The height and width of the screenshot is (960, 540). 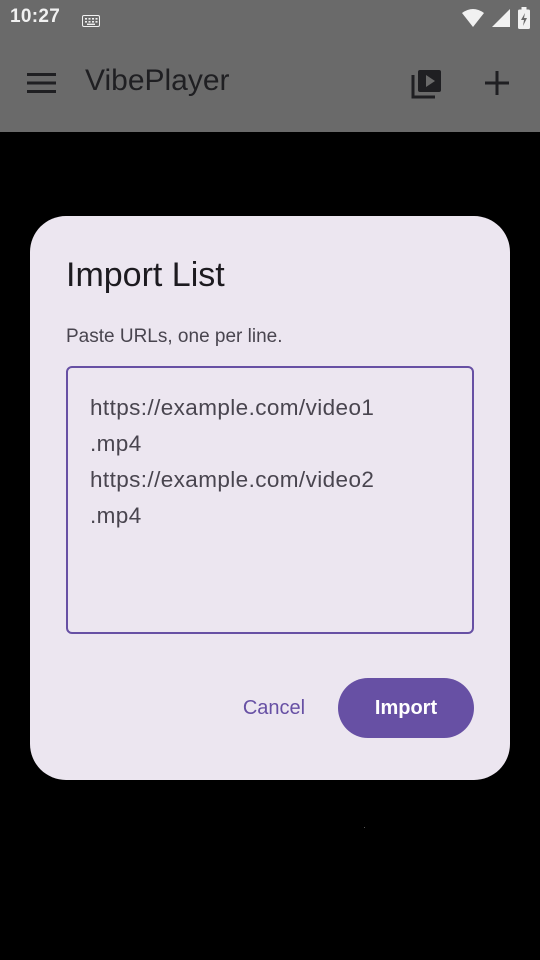 What do you see at coordinates (35, 16) in the screenshot?
I see `status-time: 10:27` at bounding box center [35, 16].